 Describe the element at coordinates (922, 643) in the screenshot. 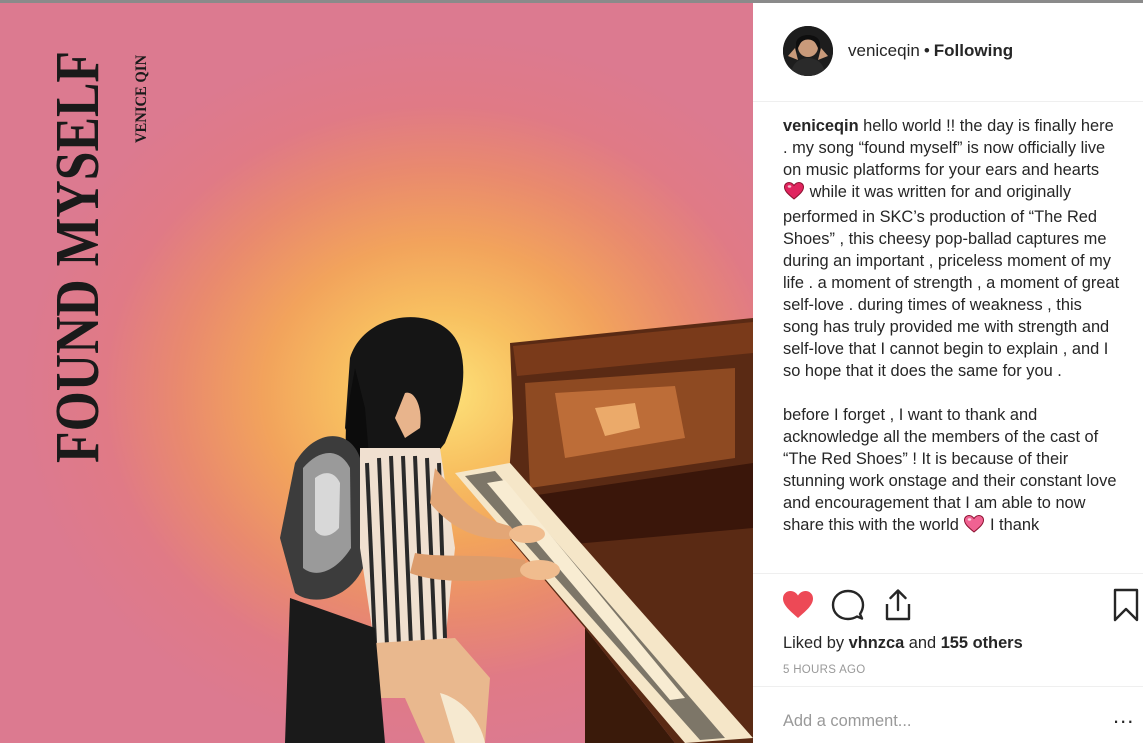

I see `likes-connector: and` at that location.